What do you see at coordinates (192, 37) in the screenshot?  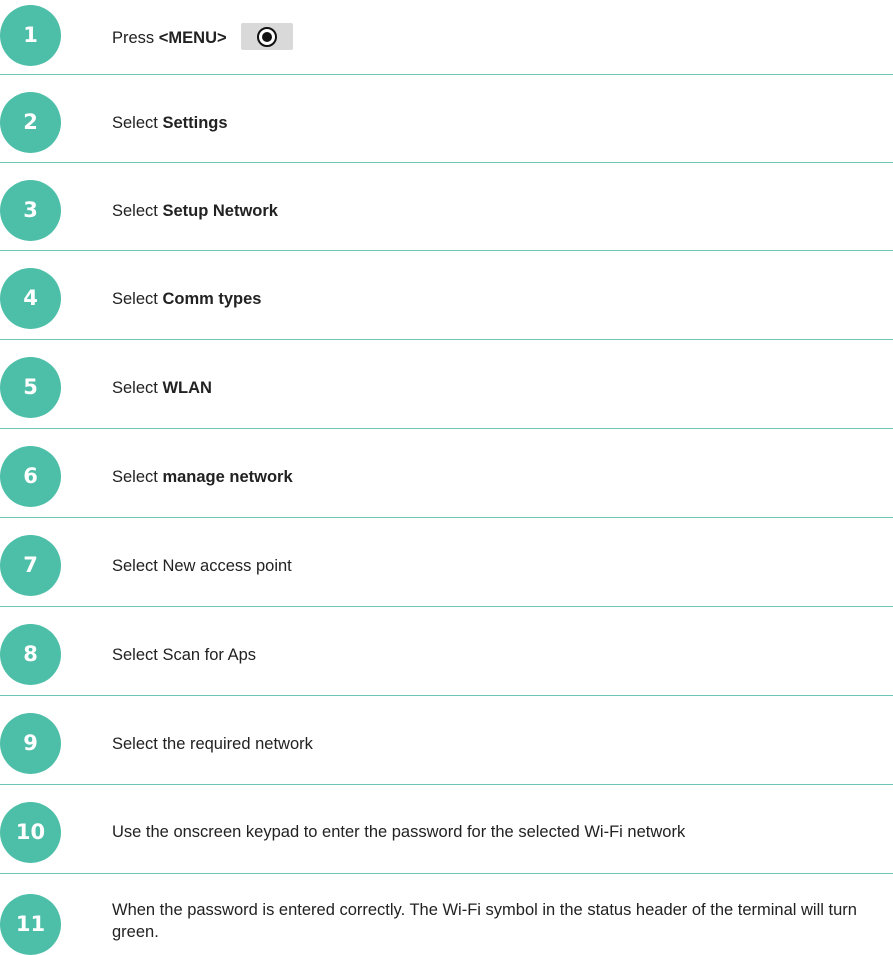 I see `step-text-bold: <MENU>` at bounding box center [192, 37].